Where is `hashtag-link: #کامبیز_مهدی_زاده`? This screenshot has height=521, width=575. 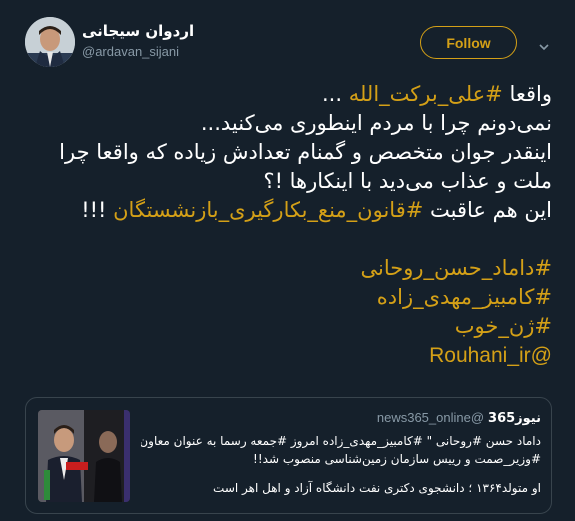
hashtag-link: #کامبیز_مهدی_زاده is located at coordinates (288, 297).